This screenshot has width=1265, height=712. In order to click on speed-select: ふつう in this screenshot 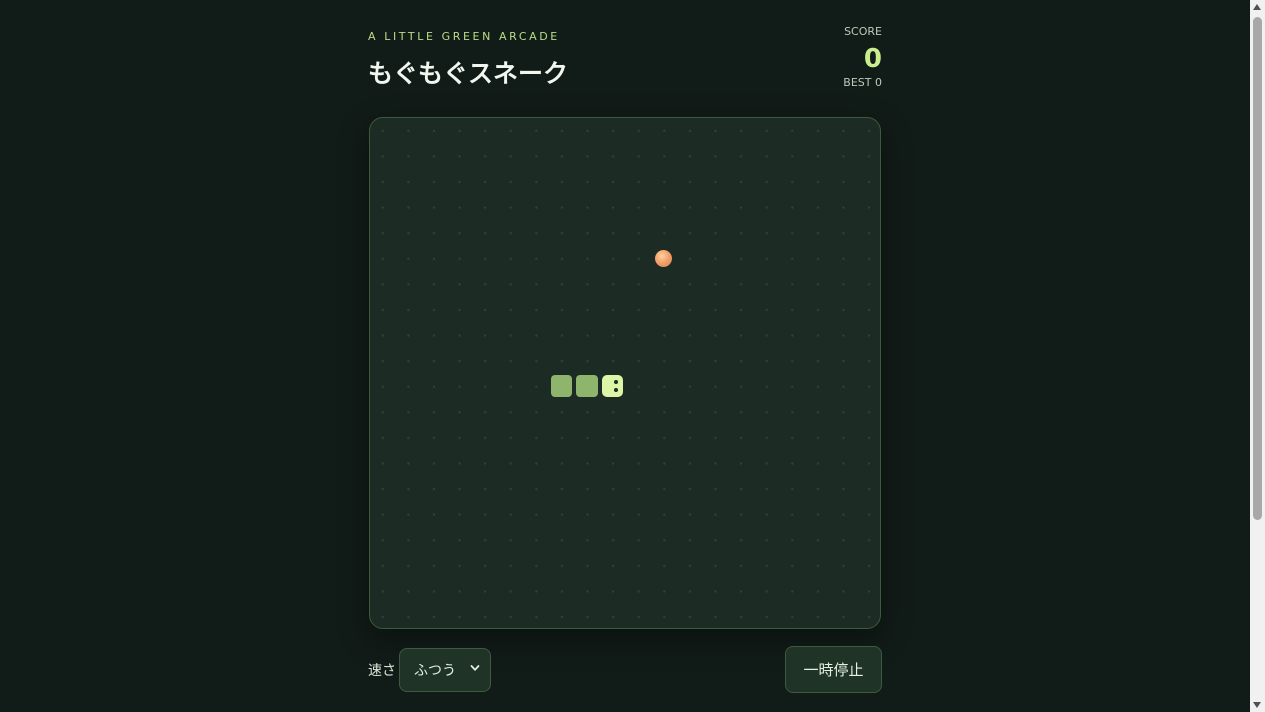, I will do `click(445, 670)`.